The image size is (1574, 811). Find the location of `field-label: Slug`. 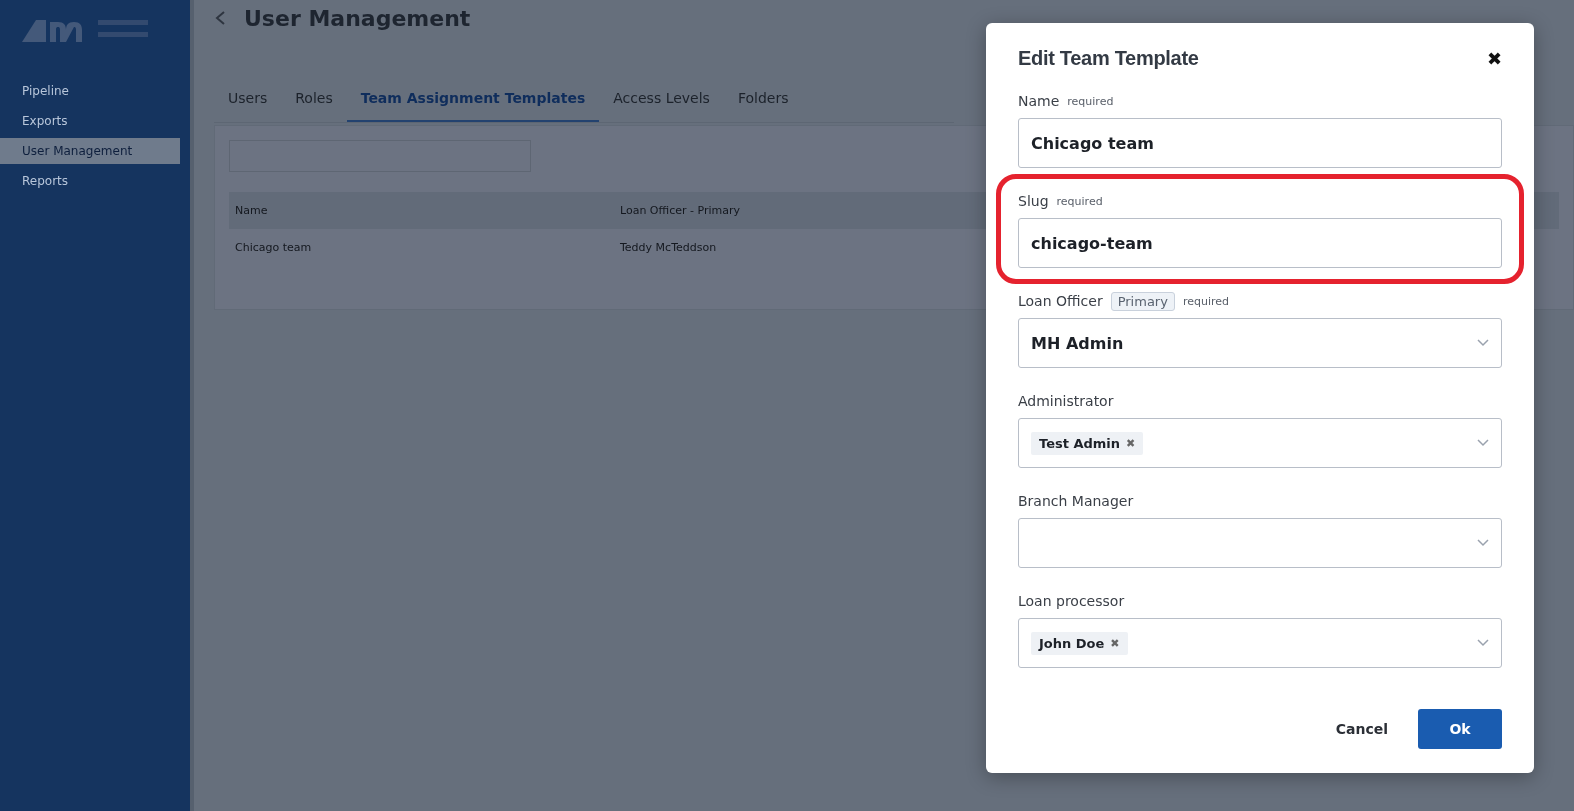

field-label: Slug is located at coordinates (1033, 201).